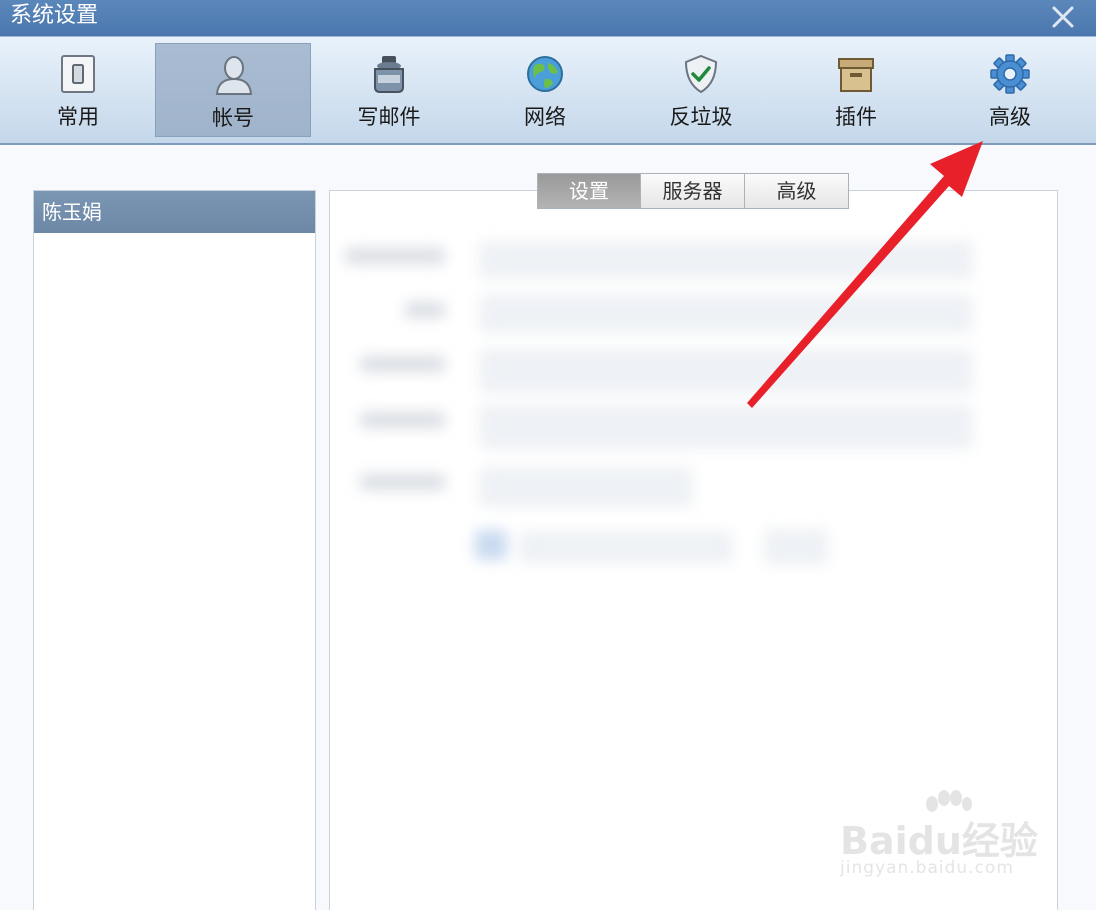 The image size is (1096, 910). What do you see at coordinates (389, 74) in the screenshot?
I see `ink-bottle-icon` at bounding box center [389, 74].